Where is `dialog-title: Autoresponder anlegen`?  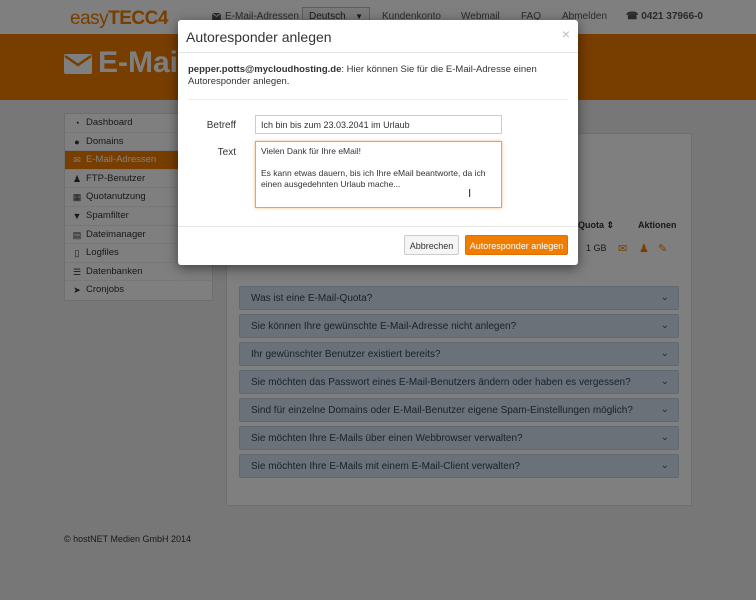 dialog-title: Autoresponder anlegen is located at coordinates (259, 37).